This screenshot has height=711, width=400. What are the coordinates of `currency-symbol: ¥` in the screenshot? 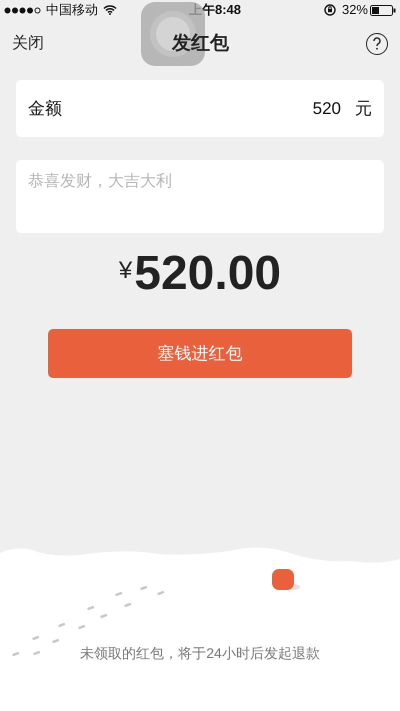 It's located at (125, 271).